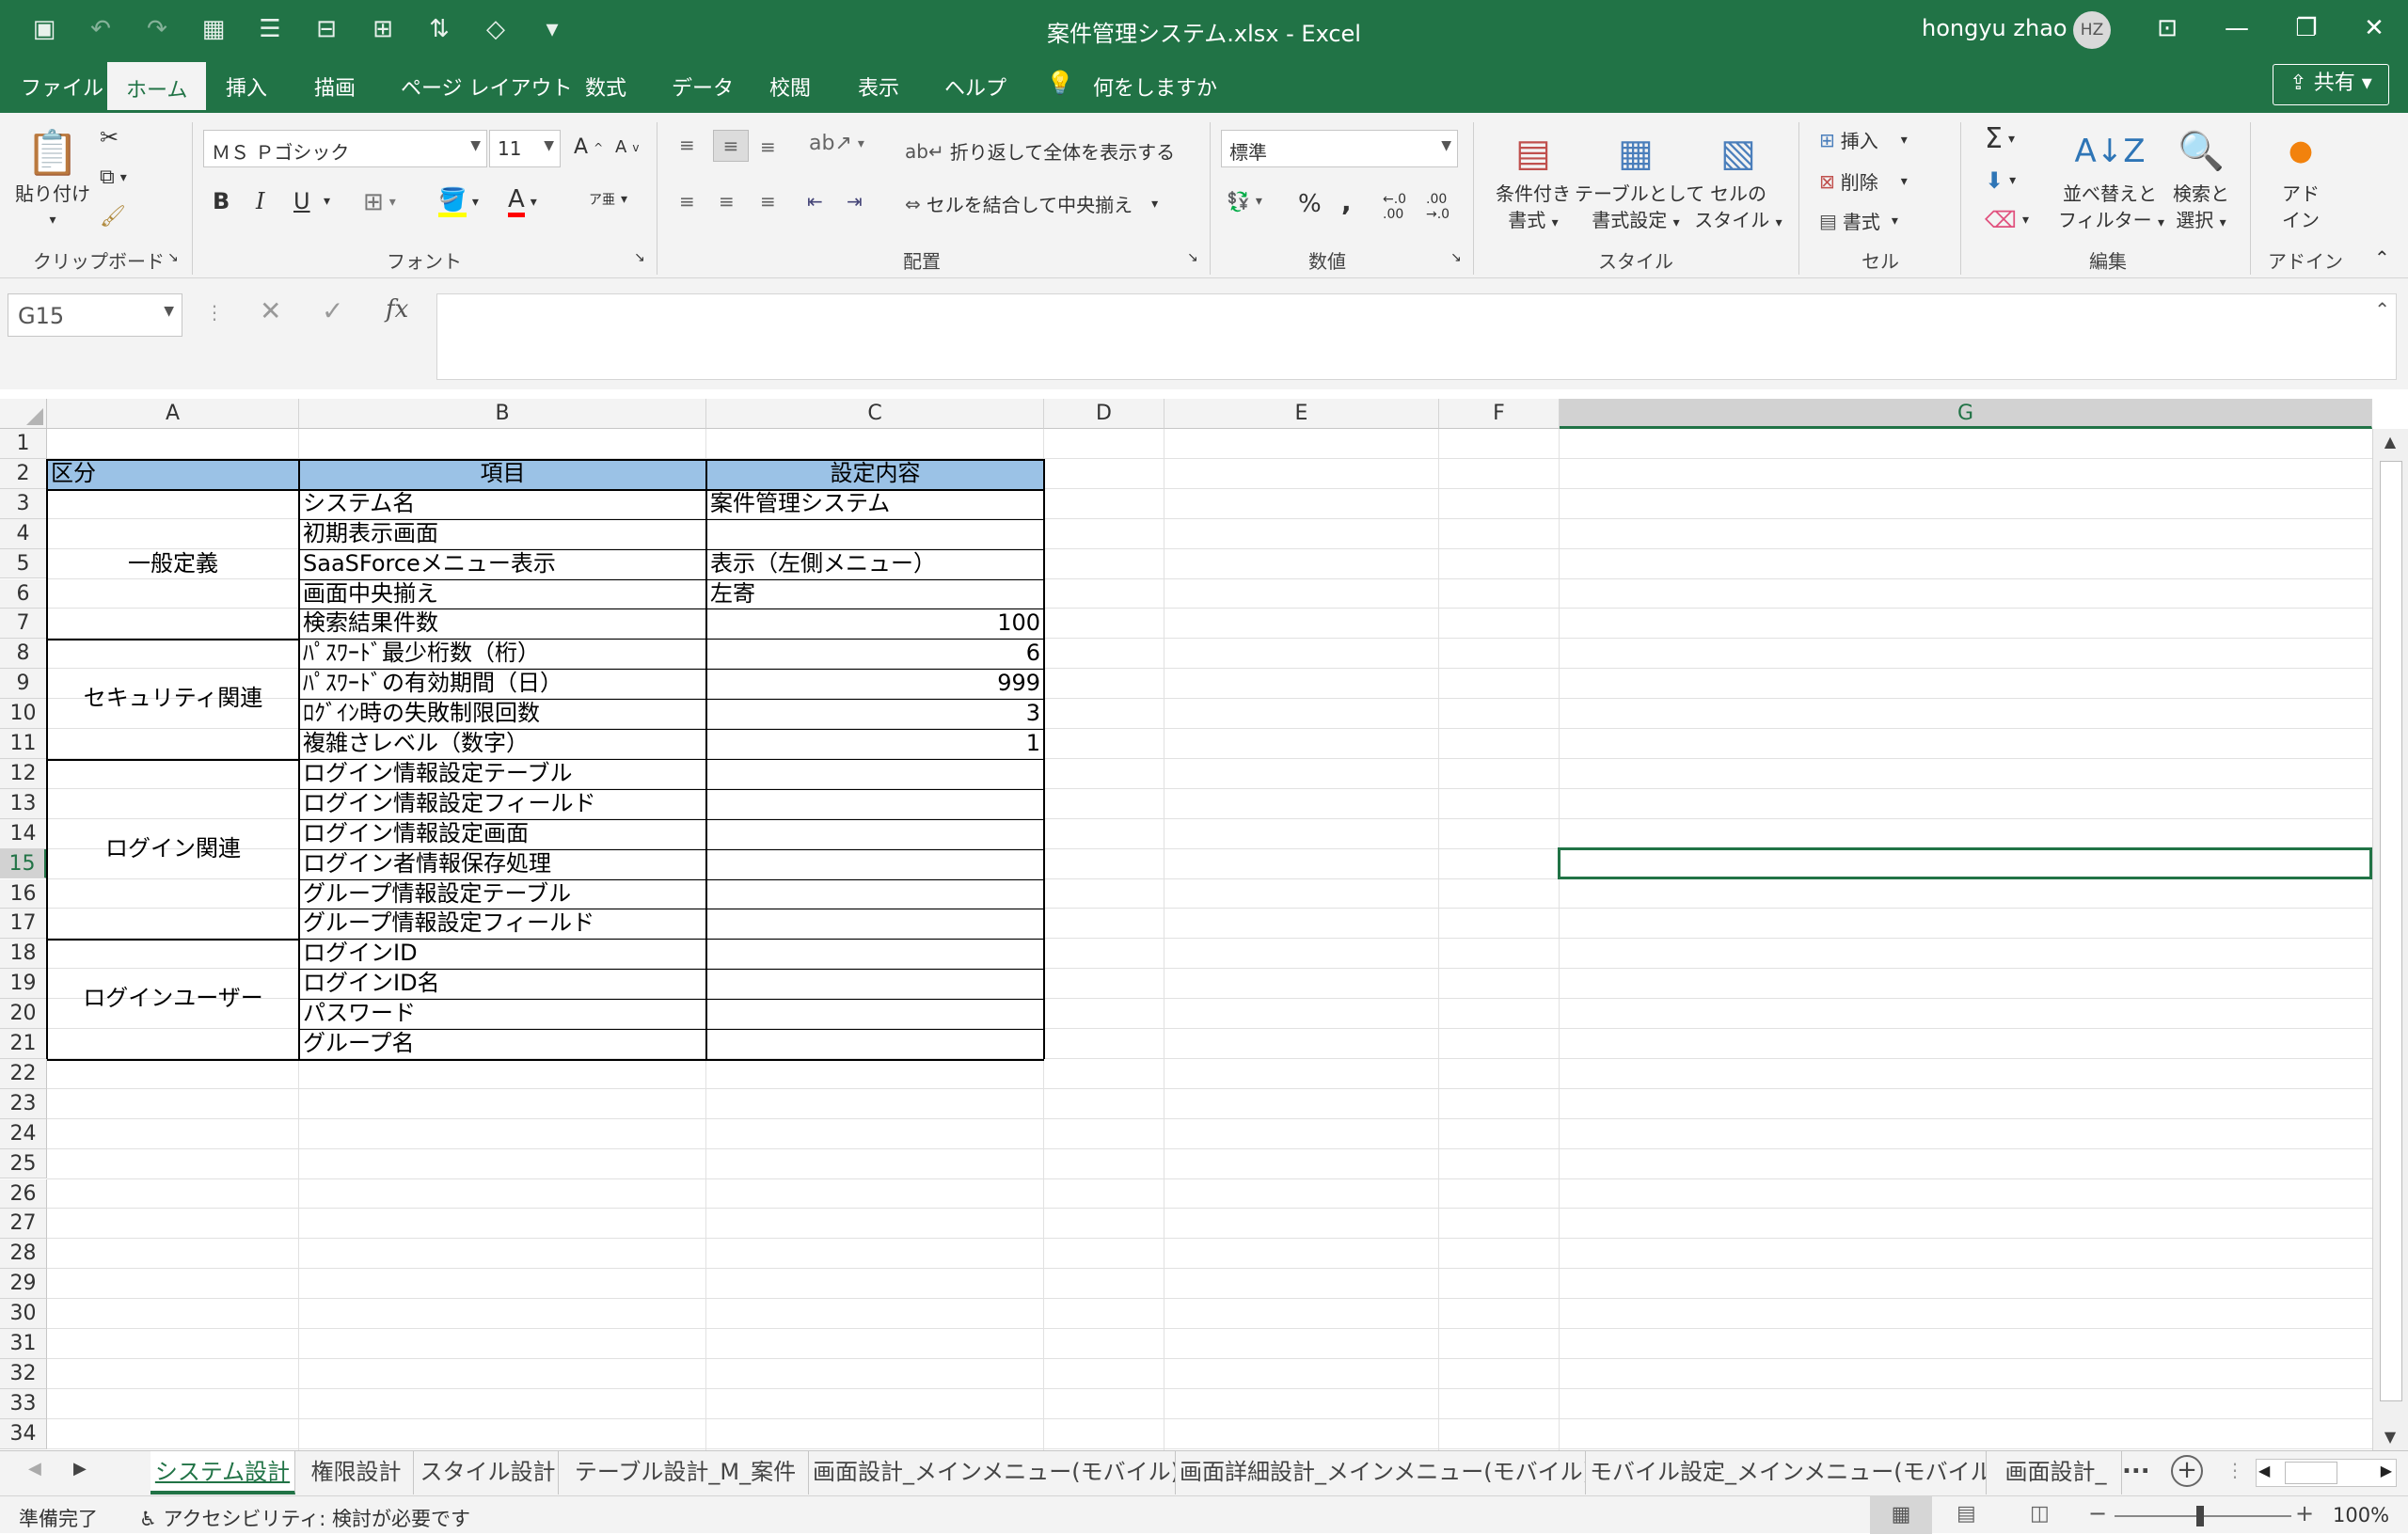  What do you see at coordinates (35, 1469) in the screenshot?
I see `prev-sheet-icon: ◀` at bounding box center [35, 1469].